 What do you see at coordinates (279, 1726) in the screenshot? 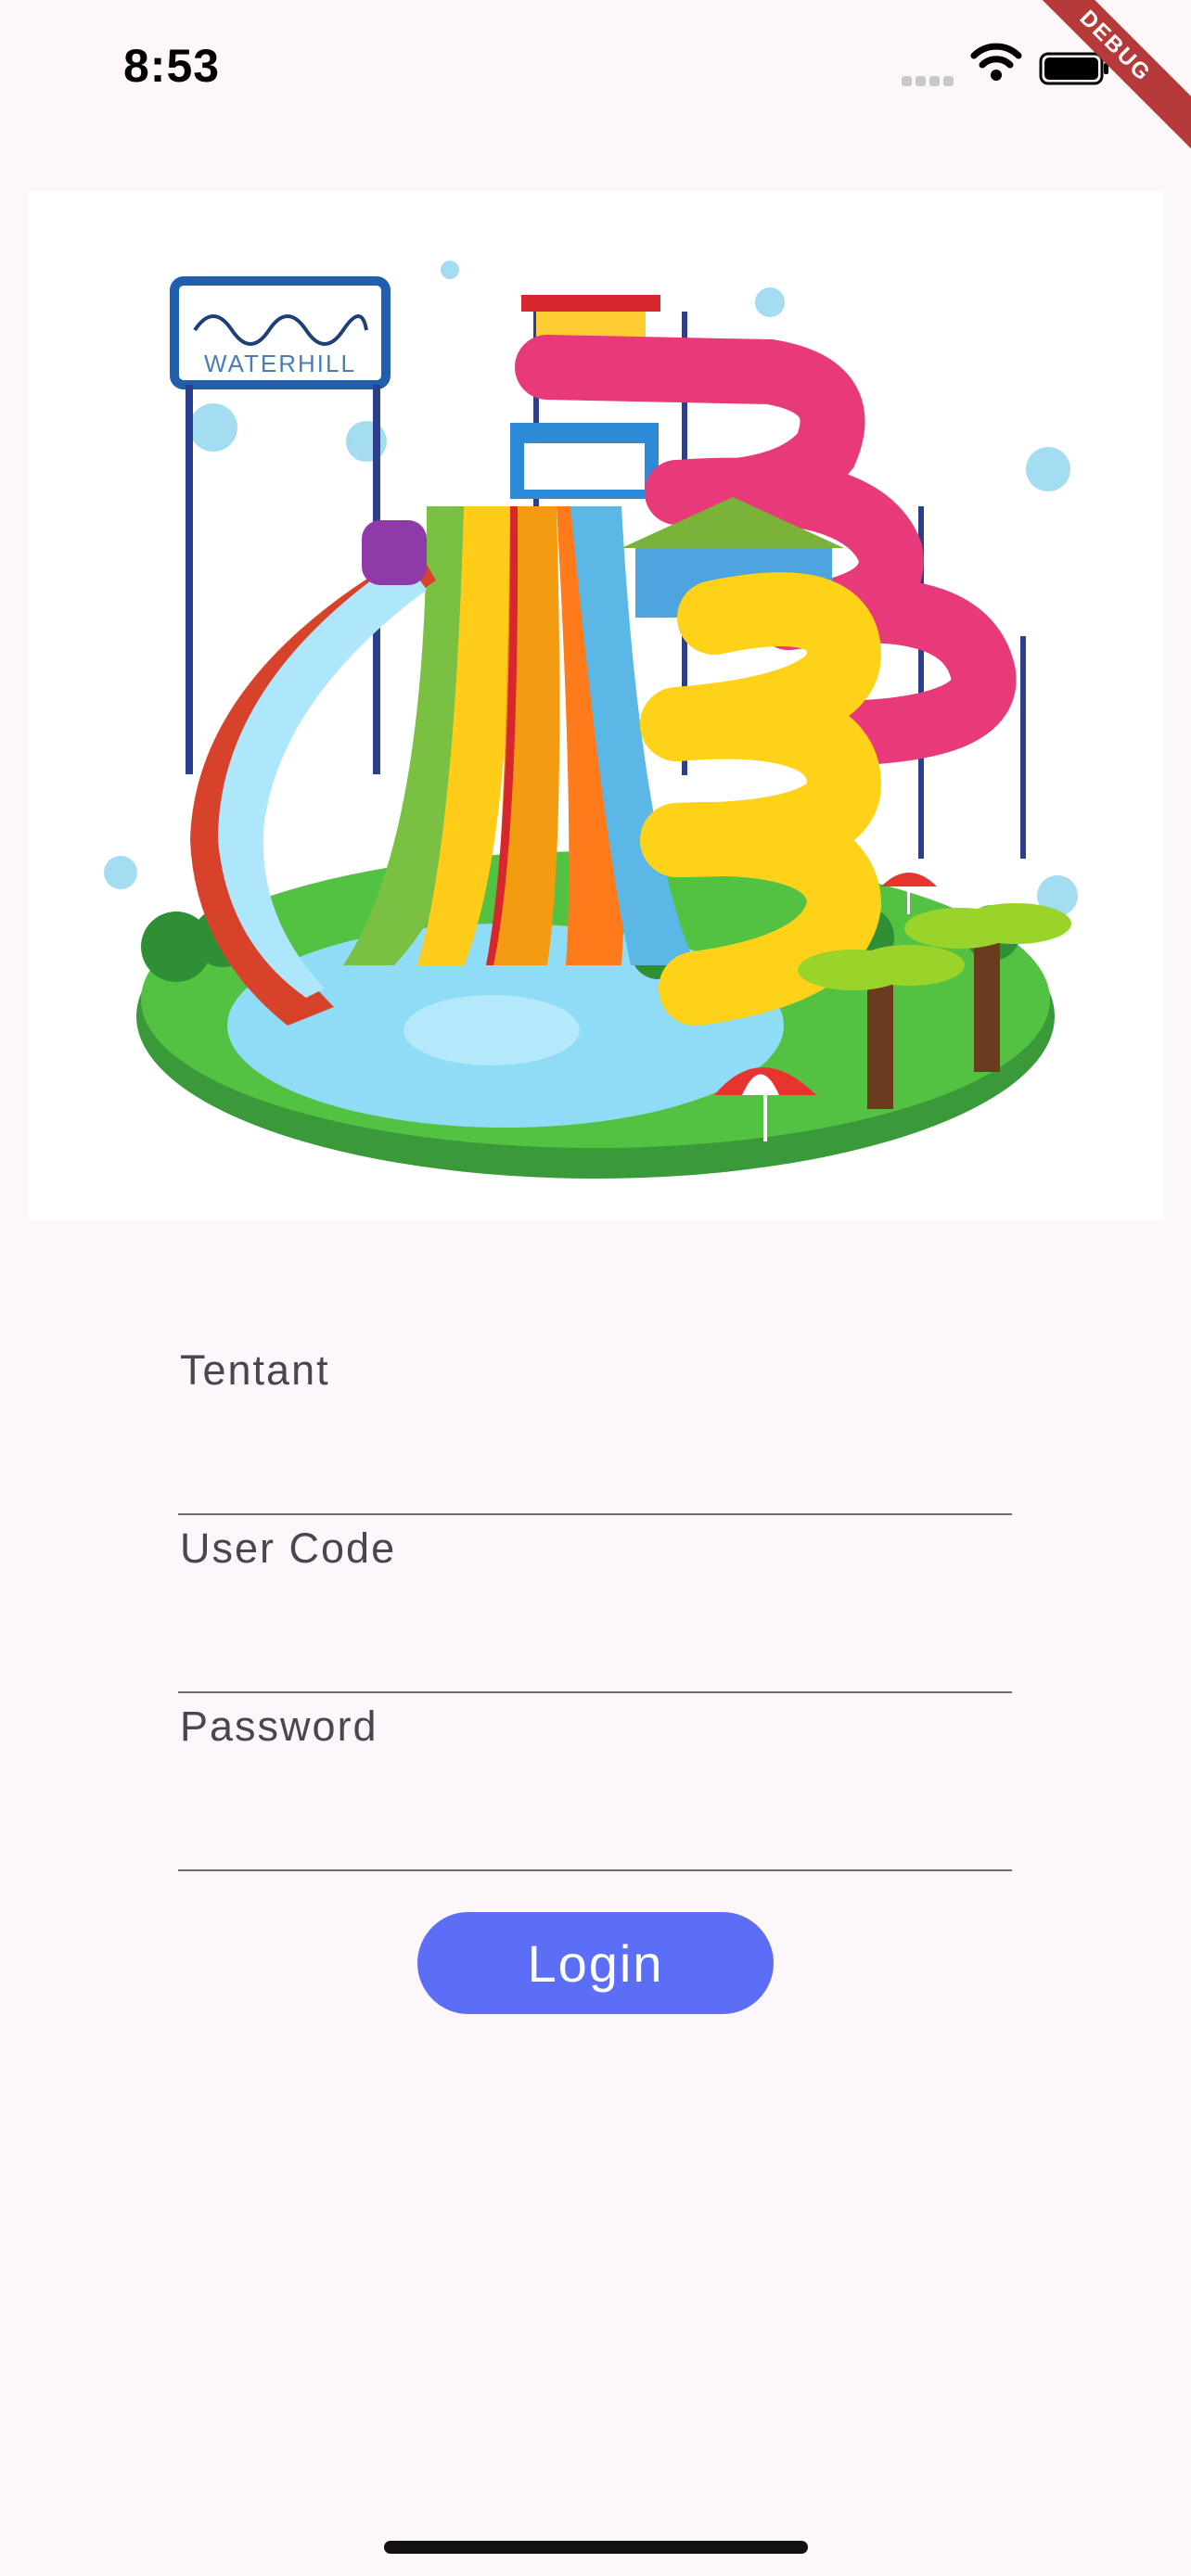
I see `password-label: Password` at bounding box center [279, 1726].